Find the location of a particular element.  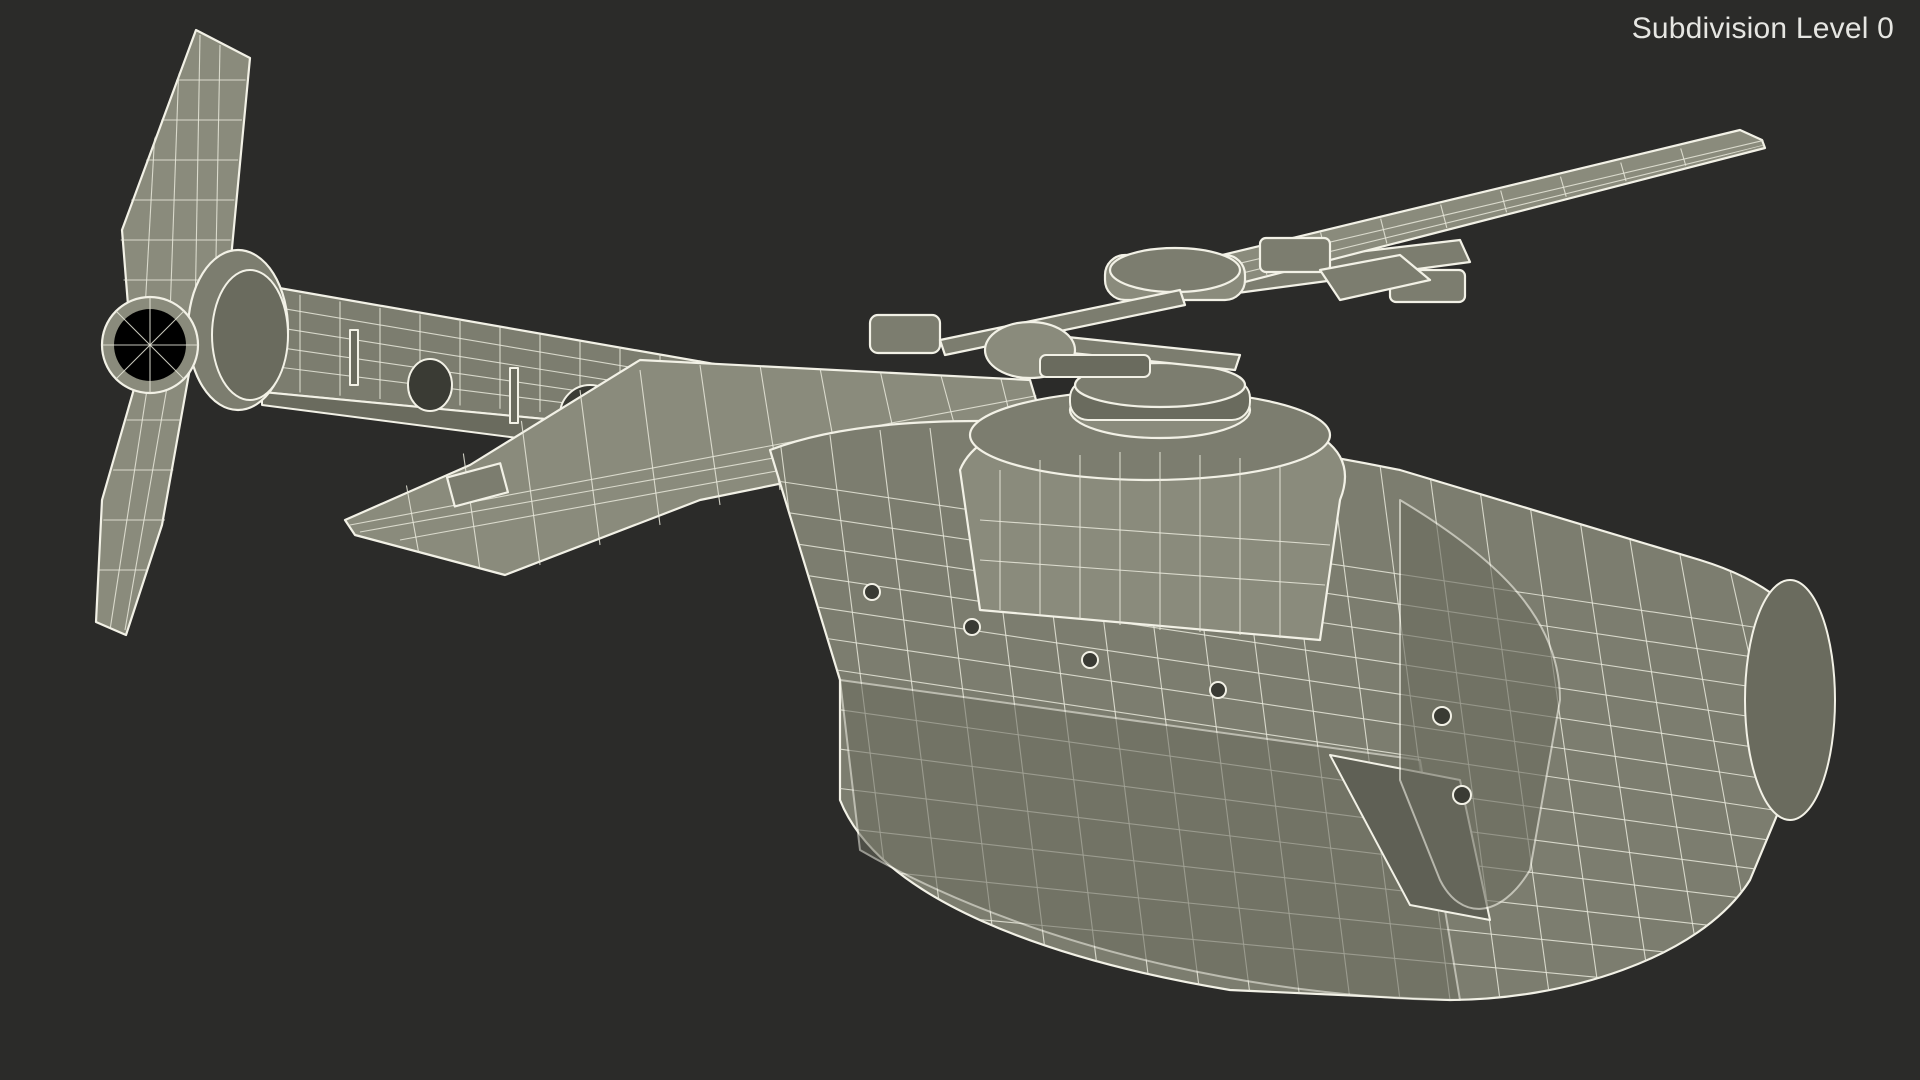

main-rotor-head is located at coordinates (1317, 254).